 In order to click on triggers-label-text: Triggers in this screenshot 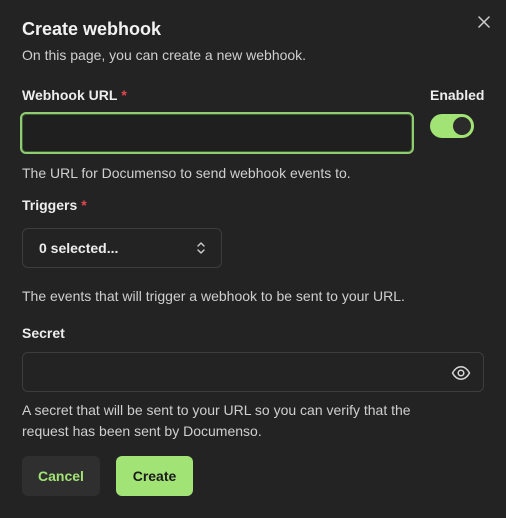, I will do `click(50, 205)`.